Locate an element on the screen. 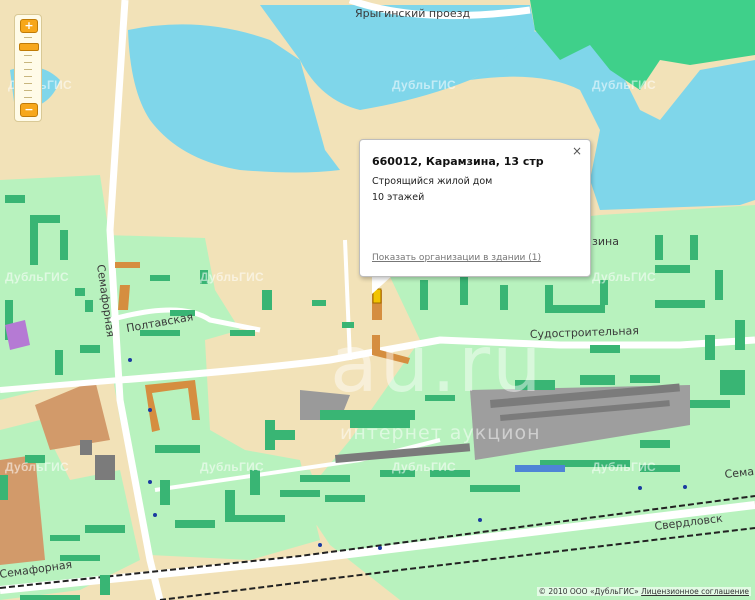 The height and width of the screenshot is (600, 755). popup-address-title: 660012, Карамзина, 13 стр is located at coordinates (458, 161).